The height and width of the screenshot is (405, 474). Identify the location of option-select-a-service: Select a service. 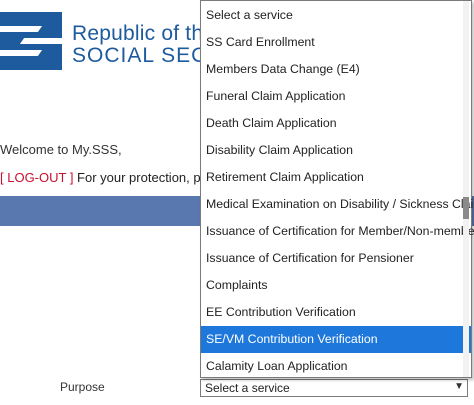
(336, 15).